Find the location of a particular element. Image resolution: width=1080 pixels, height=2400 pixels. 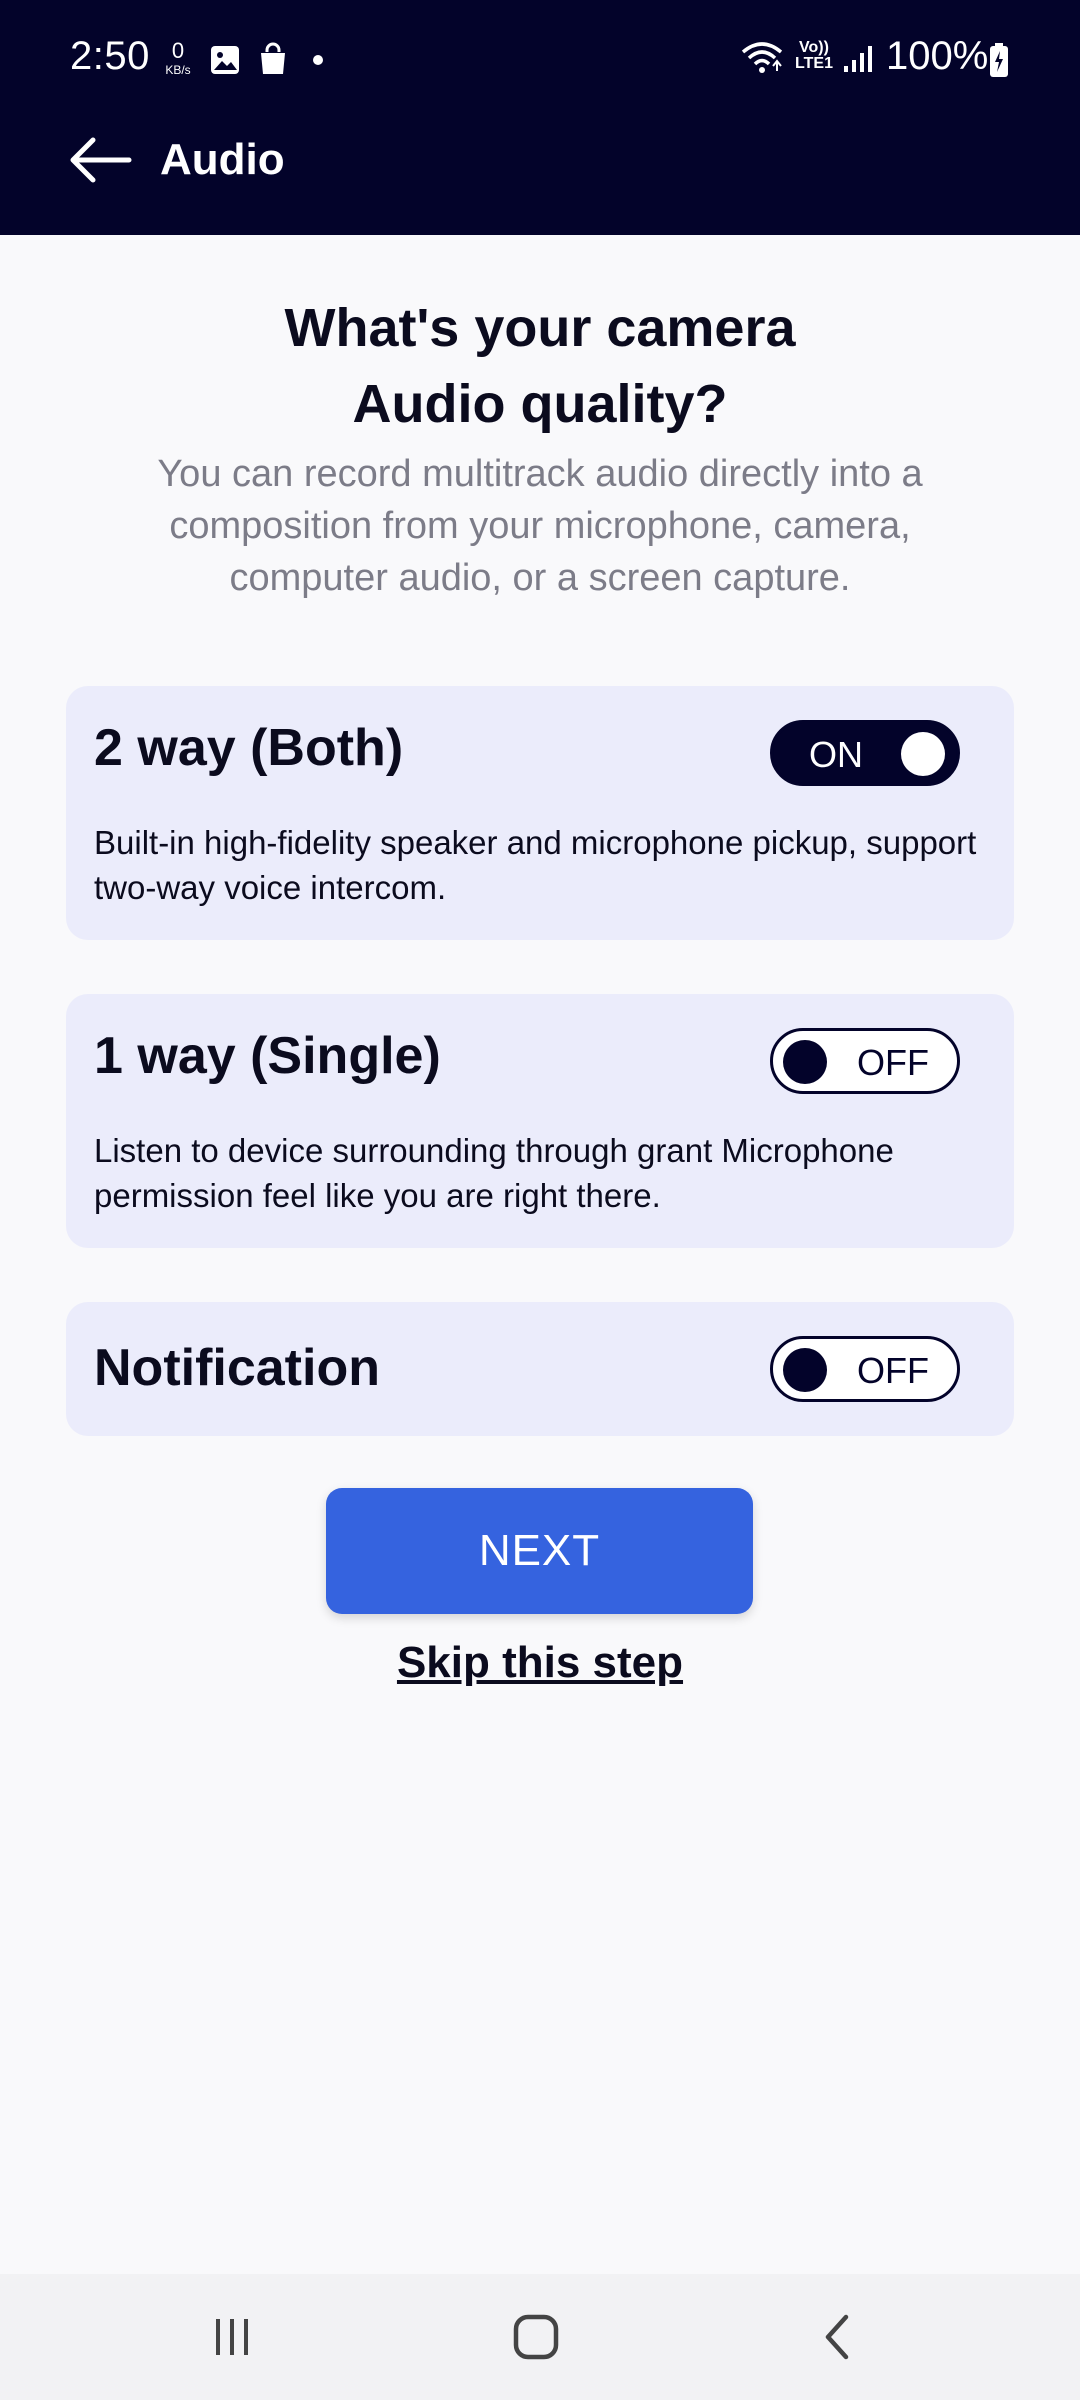

arrow-left-icon is located at coordinates (101, 160).